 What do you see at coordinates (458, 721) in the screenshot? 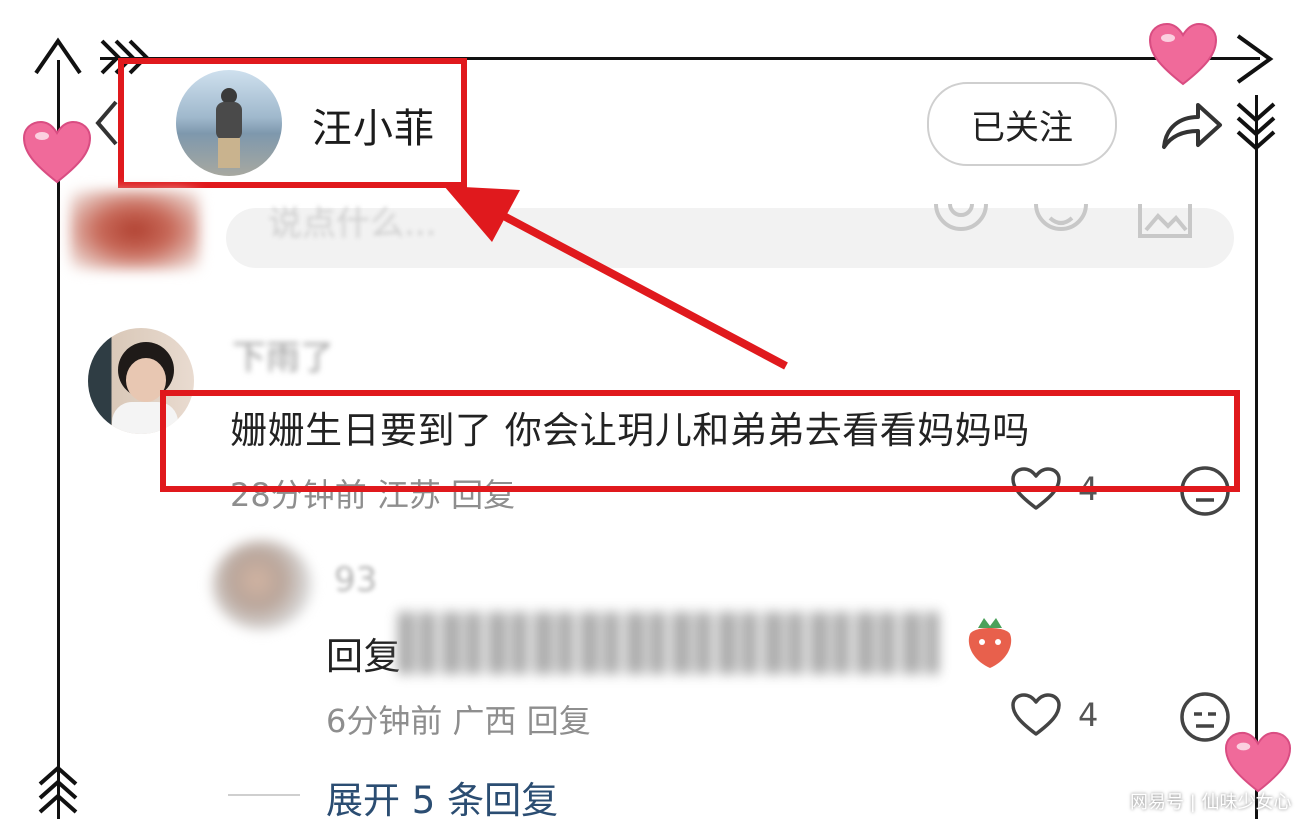
I see `reply-meta: 6分钟前 广西 回复` at bounding box center [458, 721].